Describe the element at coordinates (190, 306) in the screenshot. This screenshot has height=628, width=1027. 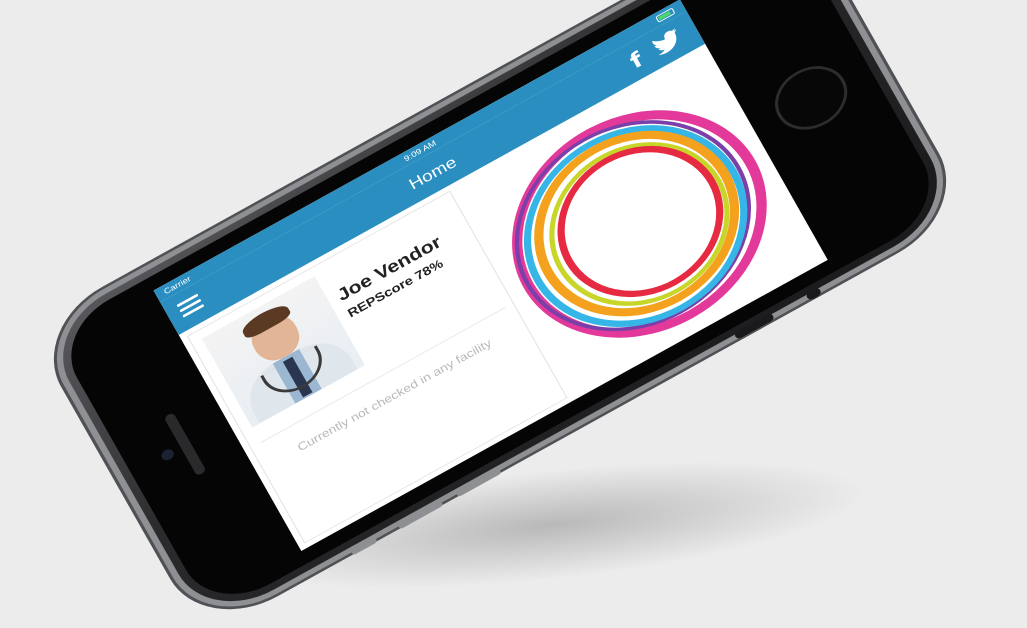
I see `hamburger-menu-icon` at that location.